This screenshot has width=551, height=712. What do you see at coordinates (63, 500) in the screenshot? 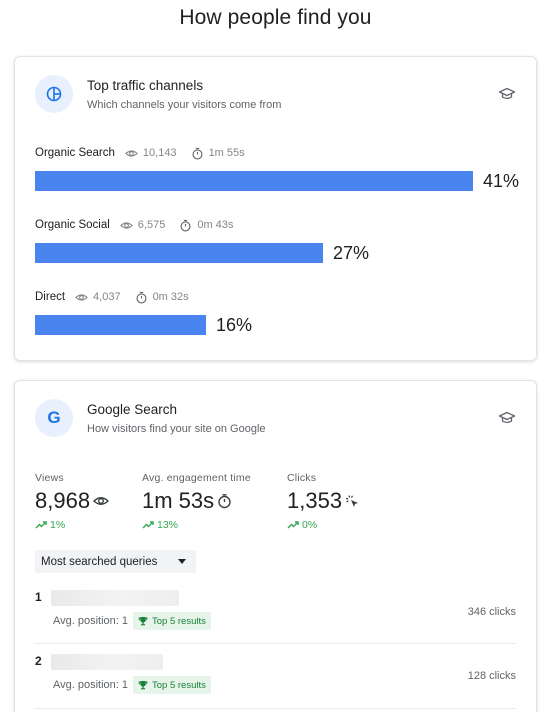
I see `metric-value: 8,968` at bounding box center [63, 500].